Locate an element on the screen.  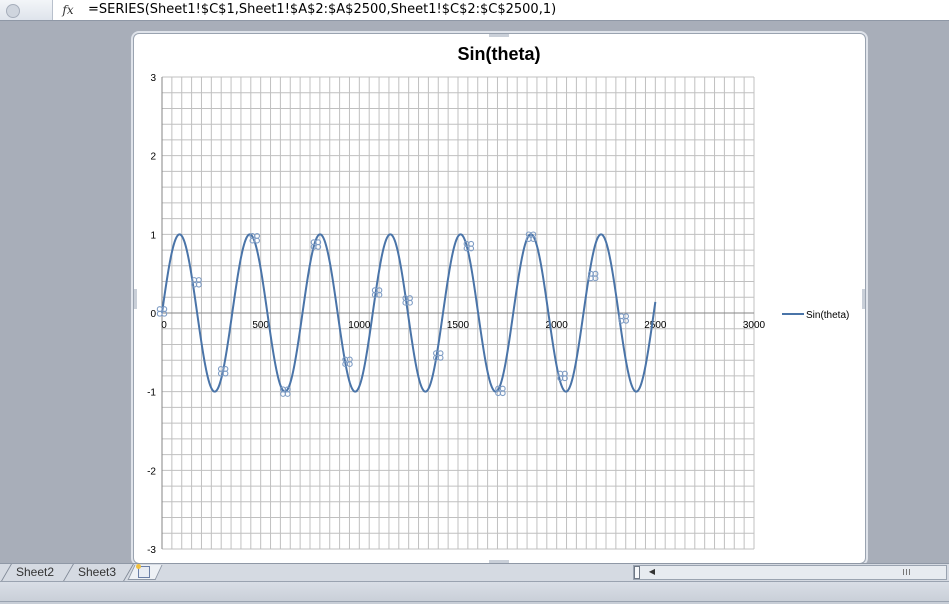
arrow-left-icon: ◀ is located at coordinates (652, 571).